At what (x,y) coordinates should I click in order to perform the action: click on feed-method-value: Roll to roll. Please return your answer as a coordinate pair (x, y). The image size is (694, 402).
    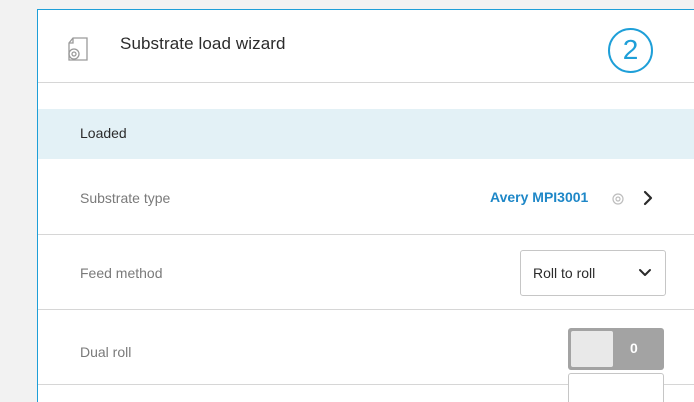
    Looking at the image, I should click on (564, 273).